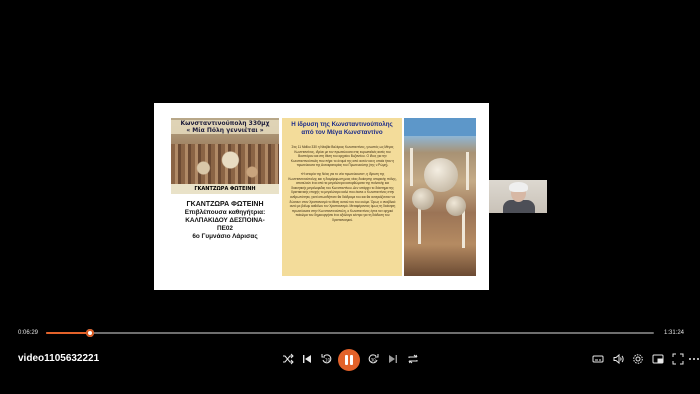 This screenshot has width=700, height=394. I want to click on seek-bar, so click(350, 333).